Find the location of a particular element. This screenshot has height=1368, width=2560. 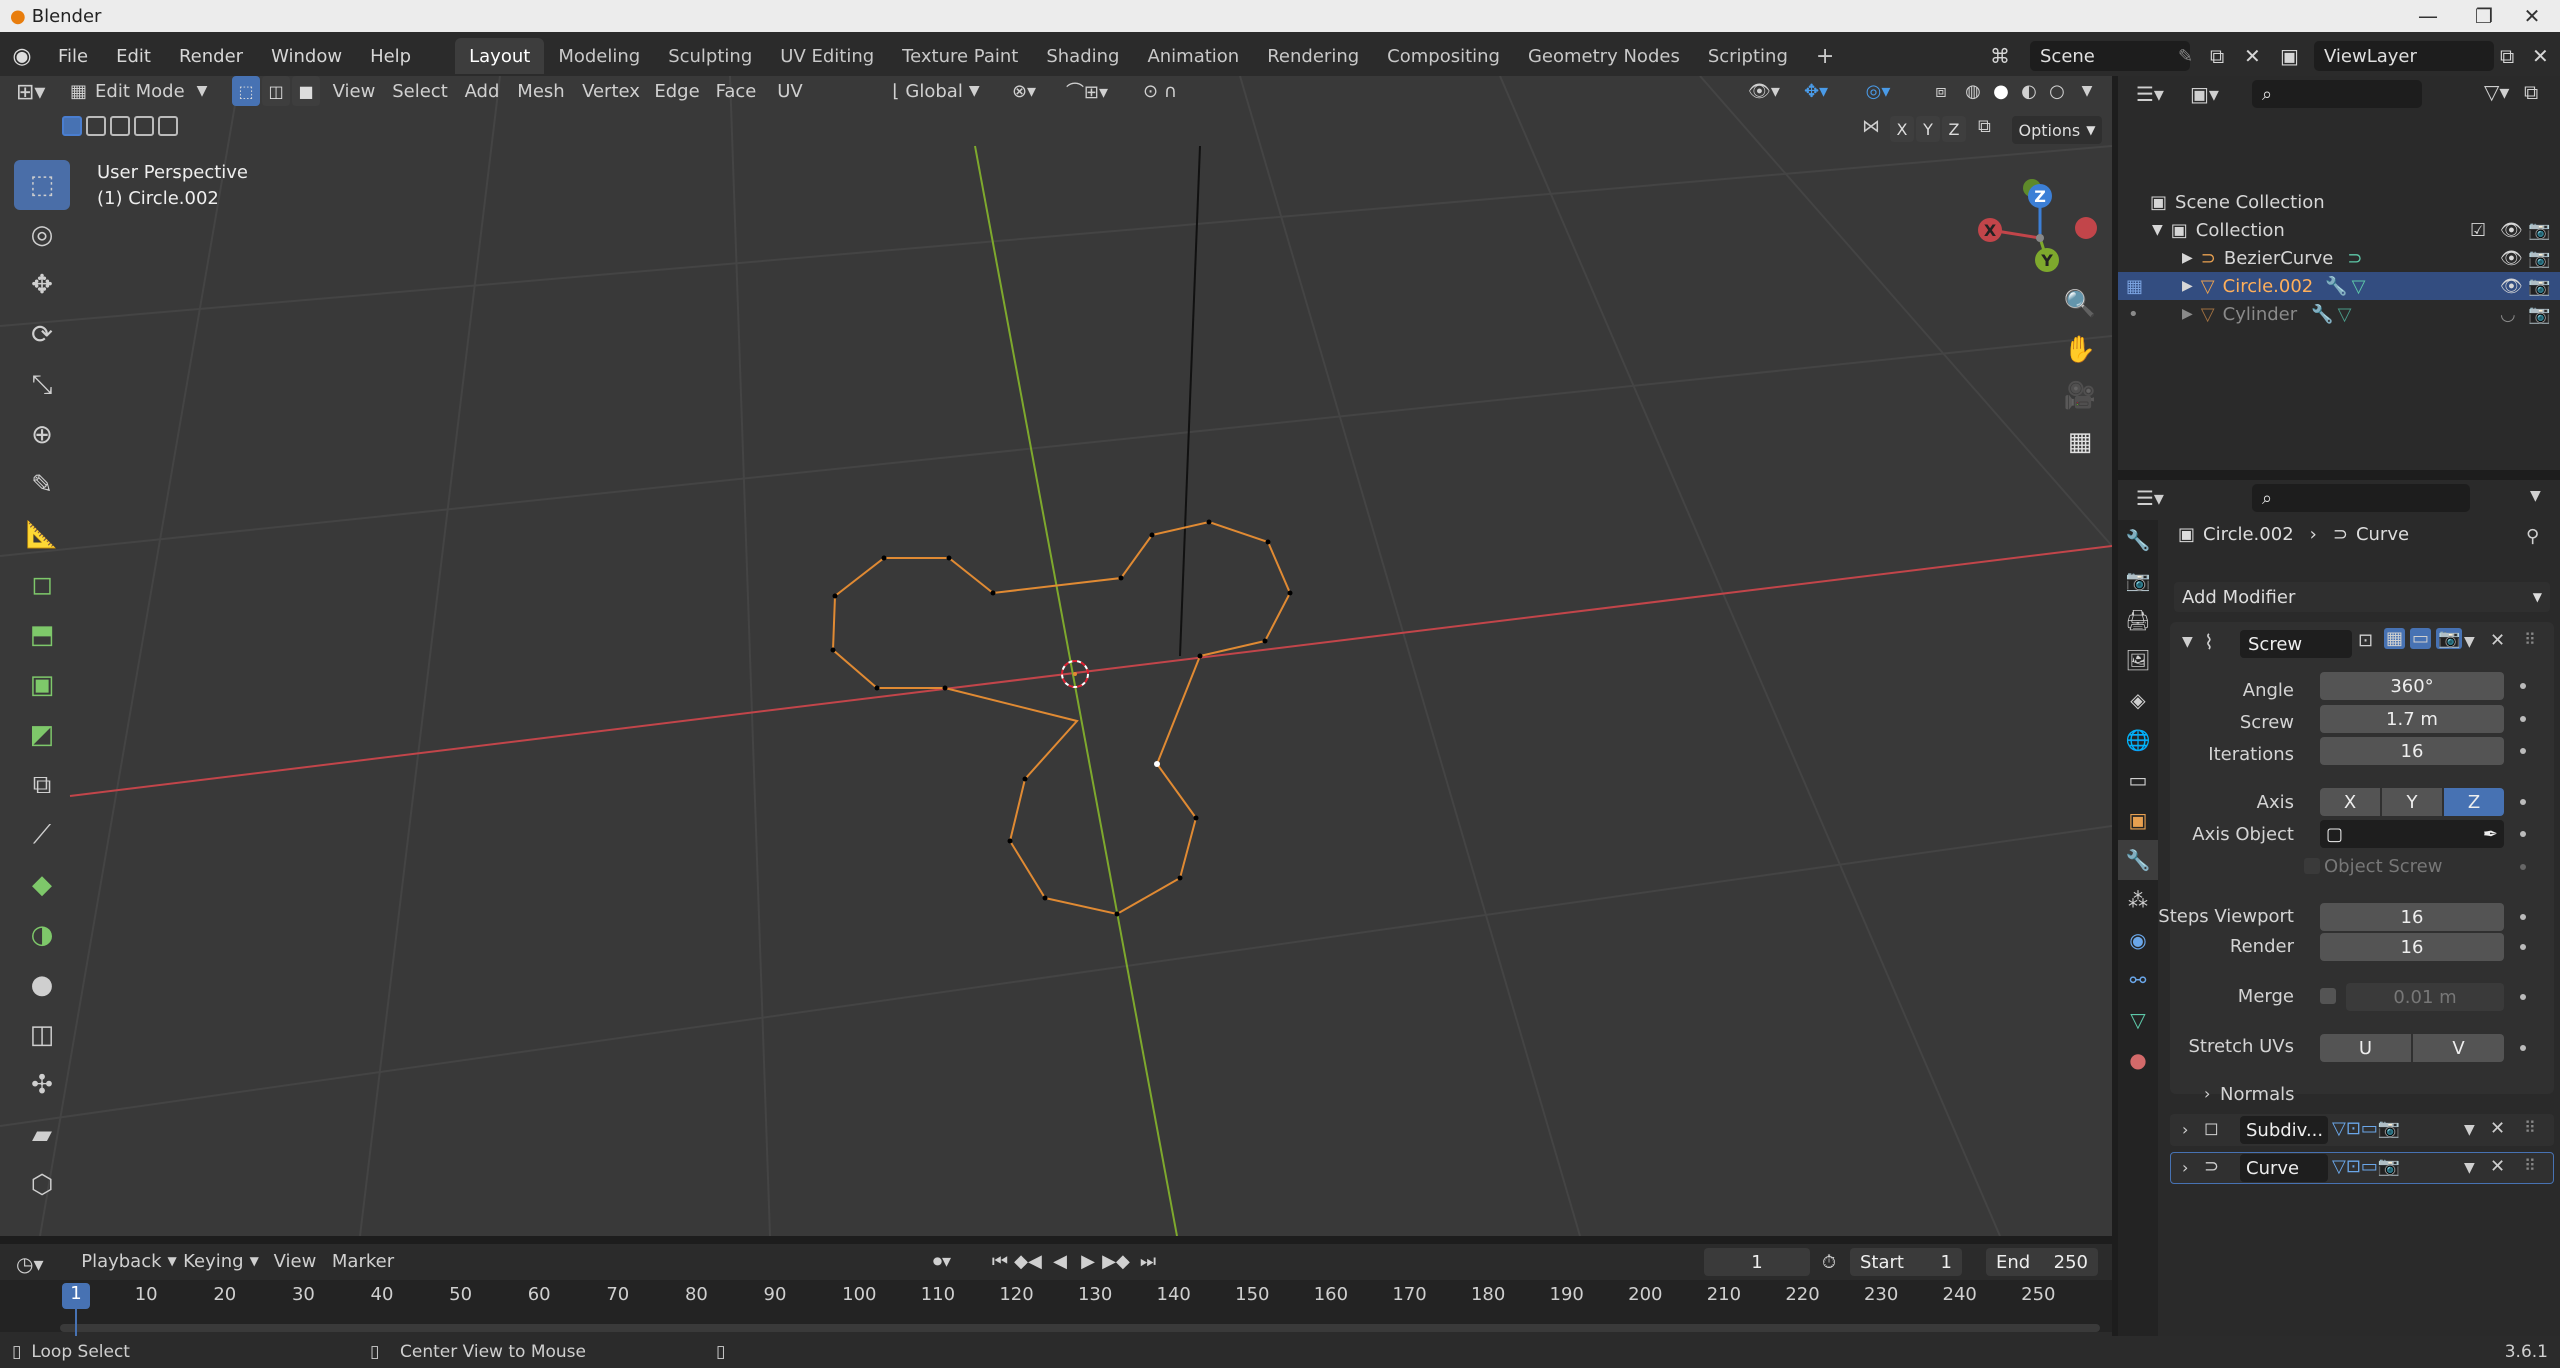

mesh-data-icon: ▽ is located at coordinates (2345, 314).